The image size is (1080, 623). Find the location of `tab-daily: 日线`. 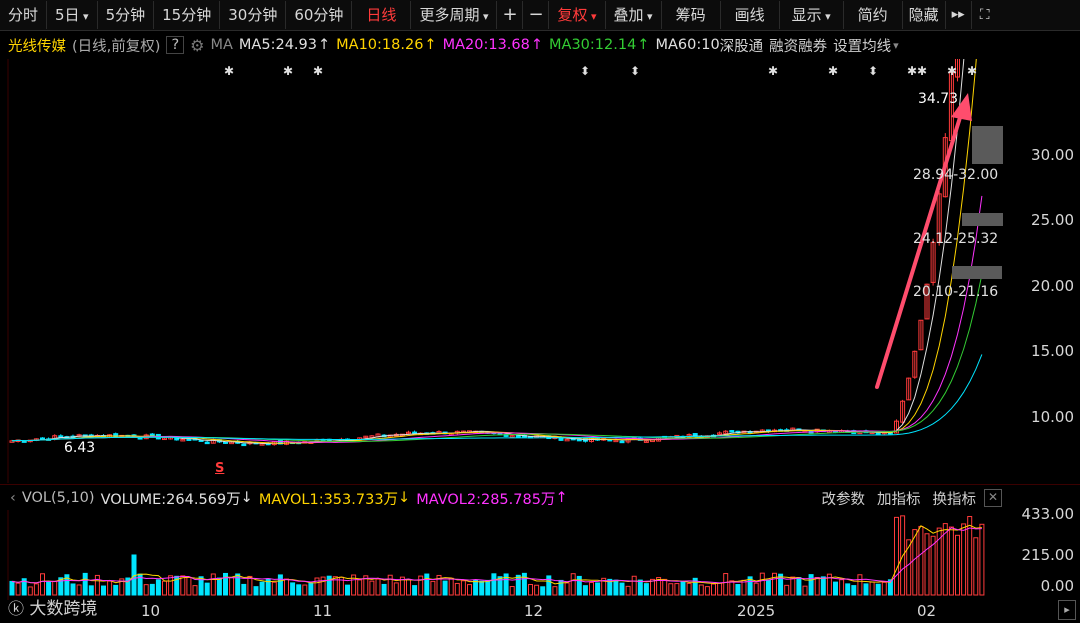

tab-daily: 日线 is located at coordinates (382, 15).